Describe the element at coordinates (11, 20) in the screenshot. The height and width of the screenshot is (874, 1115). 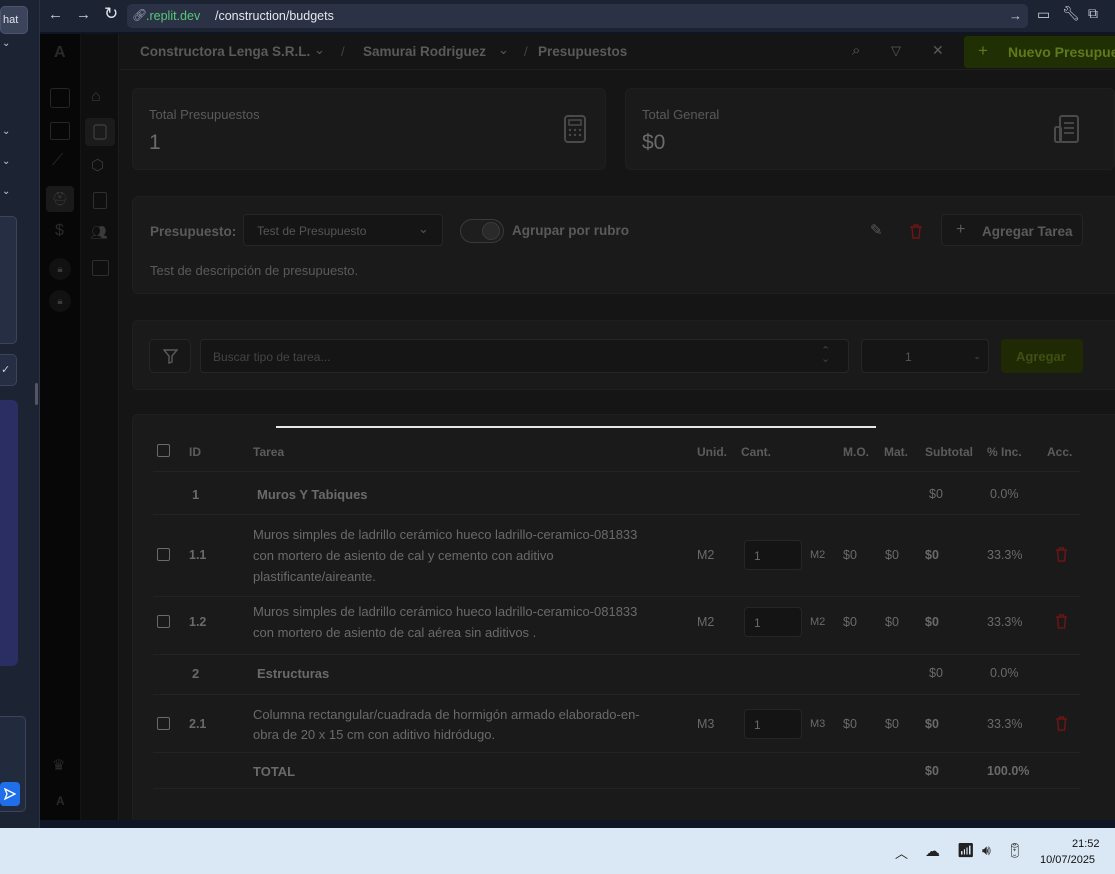
I see `background-tab-label: hat` at that location.